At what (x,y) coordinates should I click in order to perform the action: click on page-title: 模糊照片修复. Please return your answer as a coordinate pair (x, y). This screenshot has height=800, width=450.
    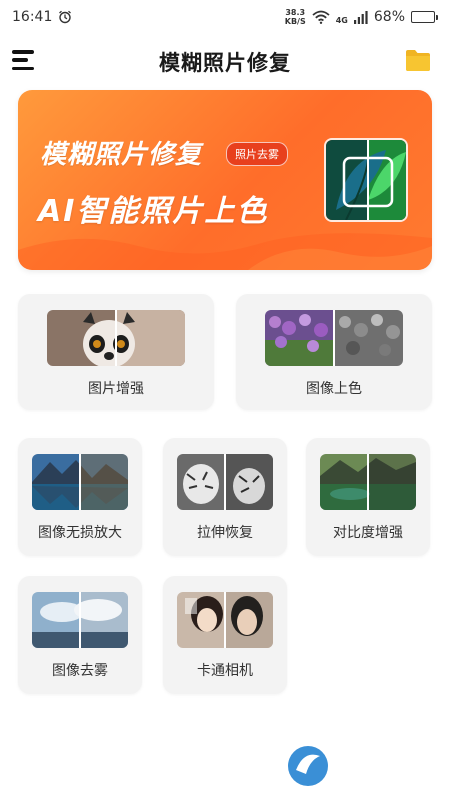
    Looking at the image, I should click on (225, 63).